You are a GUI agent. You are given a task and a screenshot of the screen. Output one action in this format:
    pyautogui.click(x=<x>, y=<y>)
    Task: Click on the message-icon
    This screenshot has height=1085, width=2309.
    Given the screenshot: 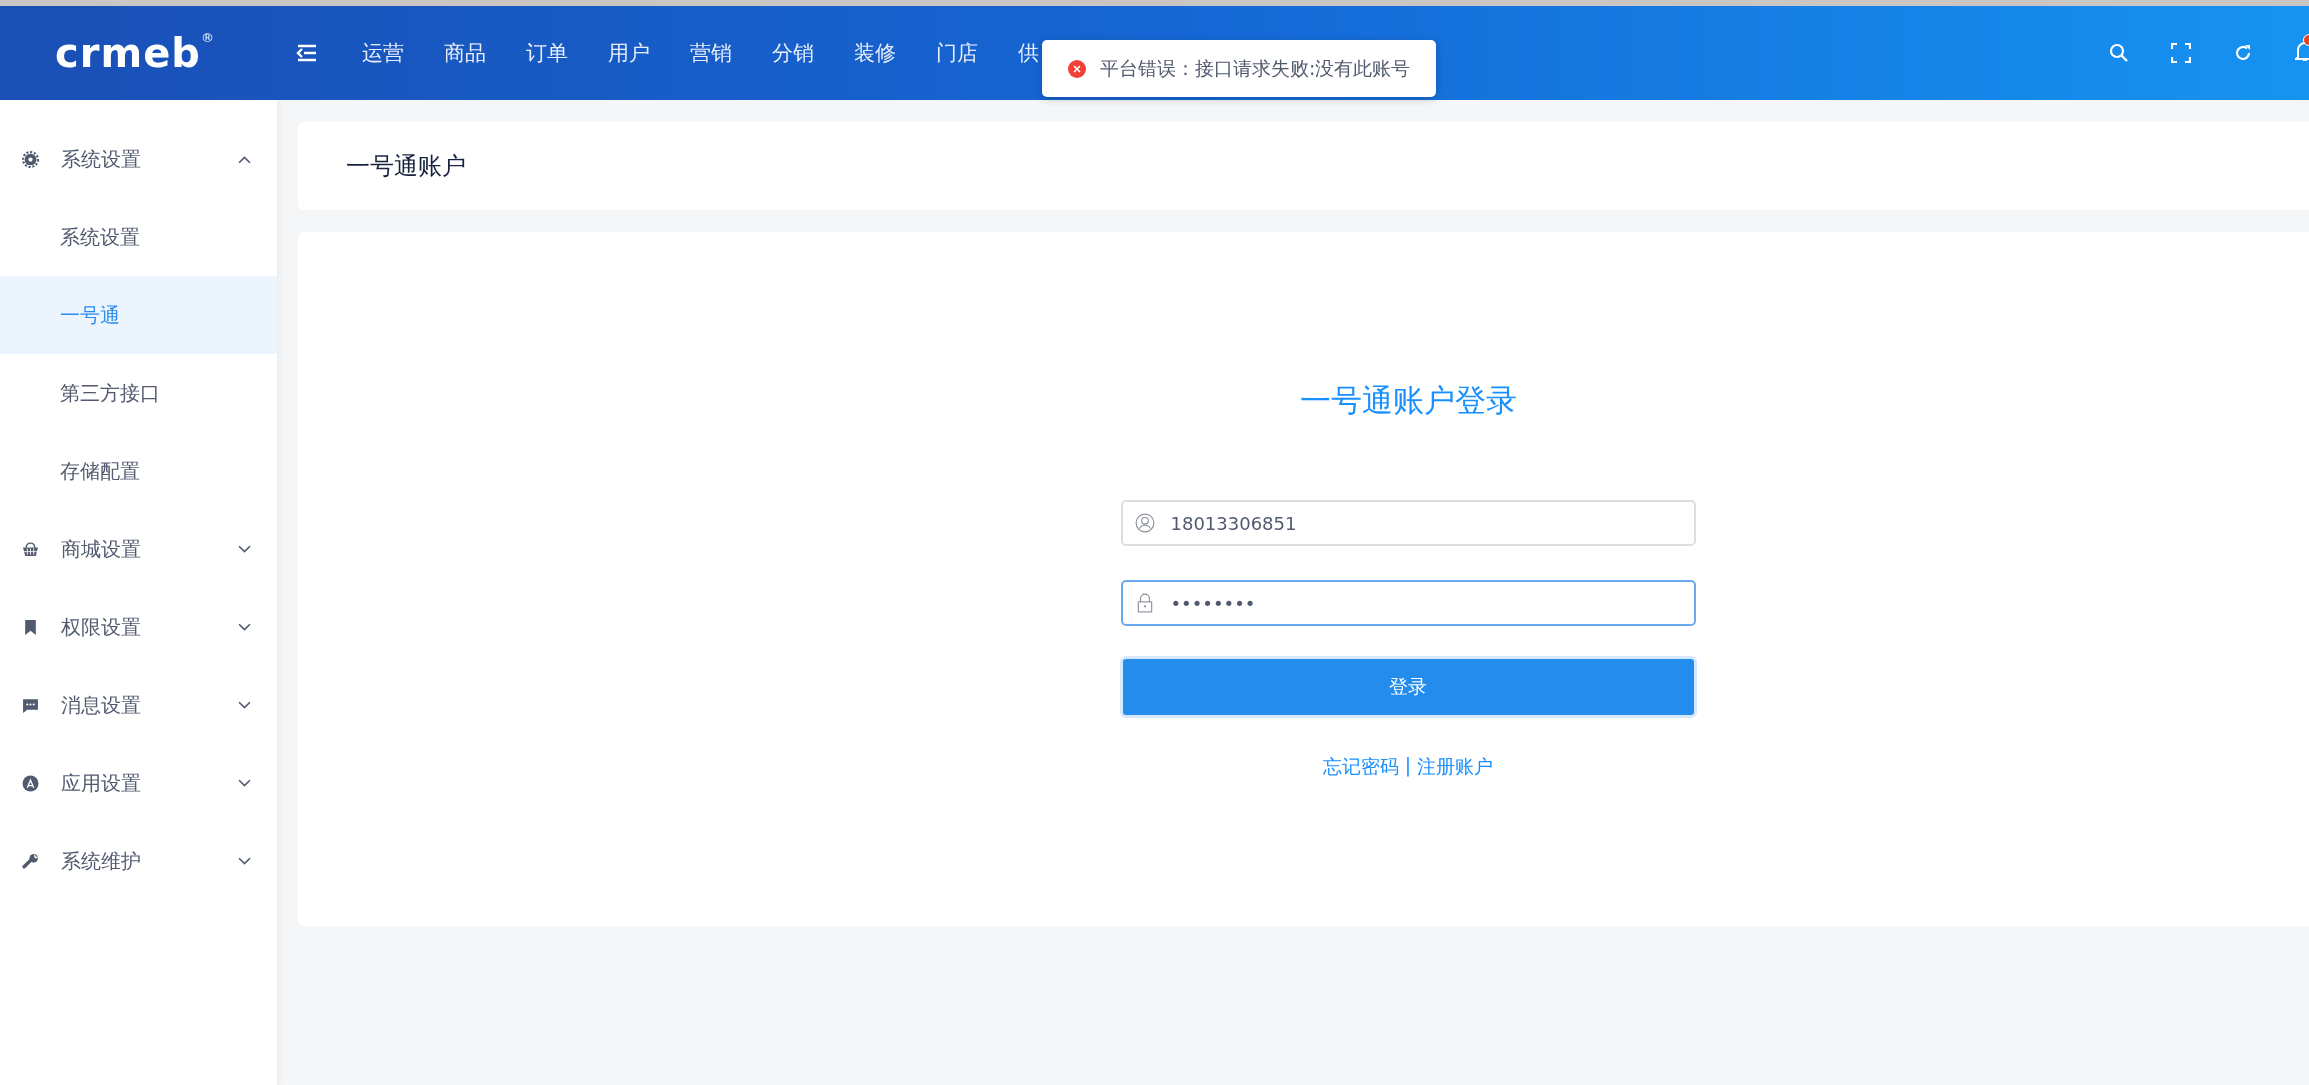 What is the action you would take?
    pyautogui.click(x=30, y=705)
    